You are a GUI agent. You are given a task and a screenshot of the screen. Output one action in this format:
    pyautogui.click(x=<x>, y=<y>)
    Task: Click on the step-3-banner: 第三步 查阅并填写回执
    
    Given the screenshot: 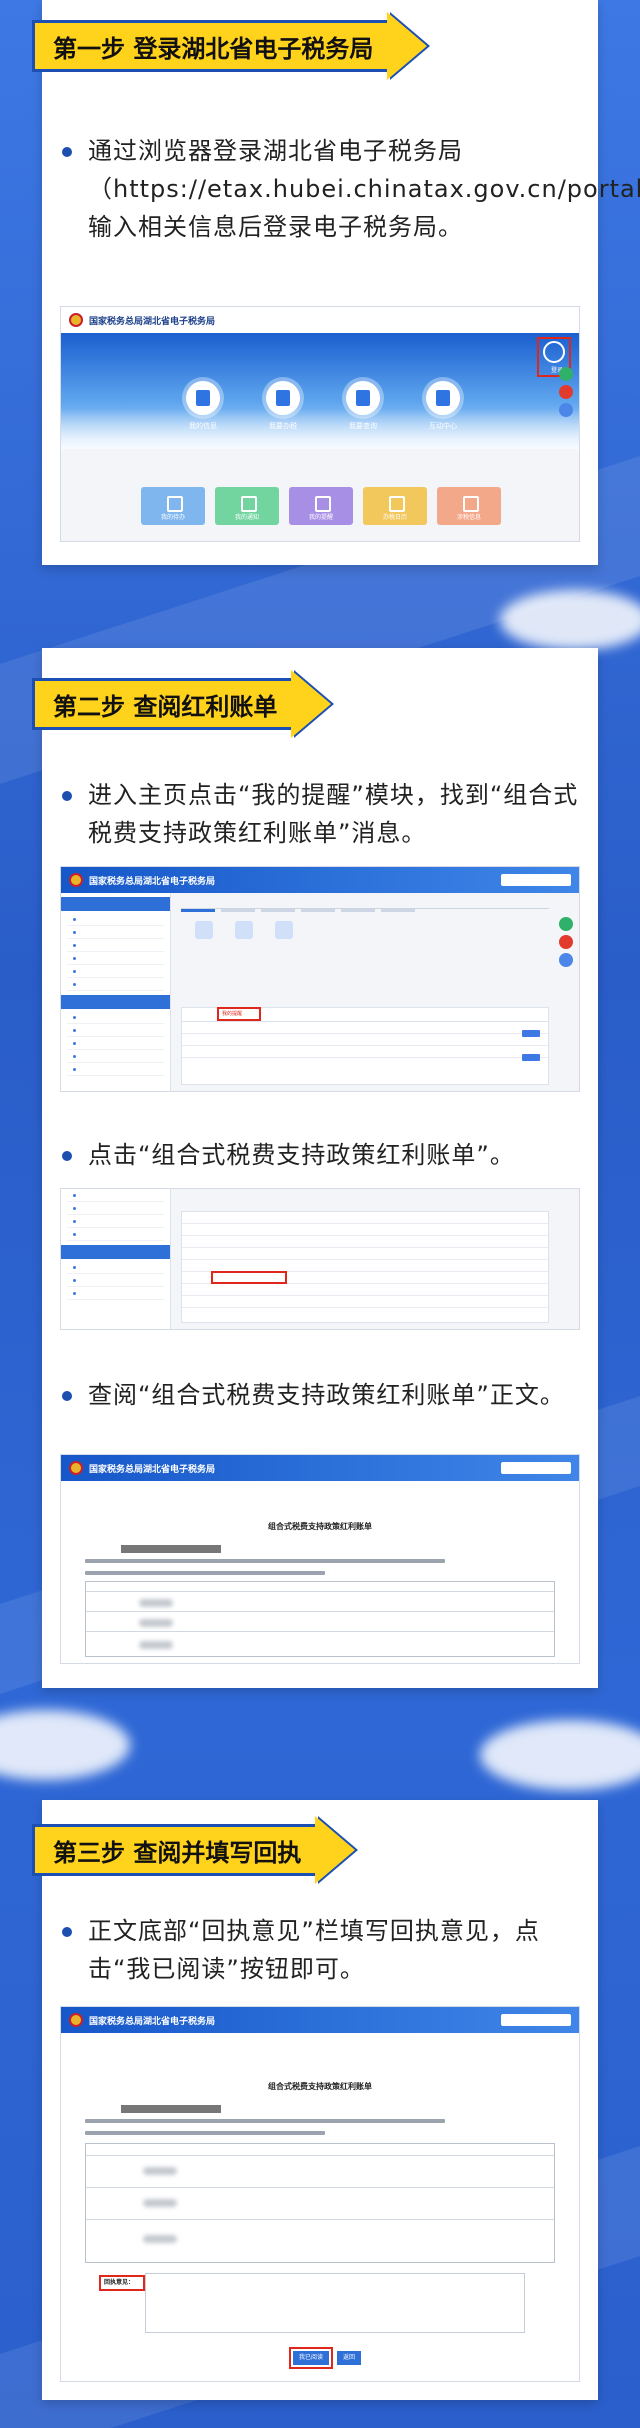 What is the action you would take?
    pyautogui.click(x=194, y=1850)
    